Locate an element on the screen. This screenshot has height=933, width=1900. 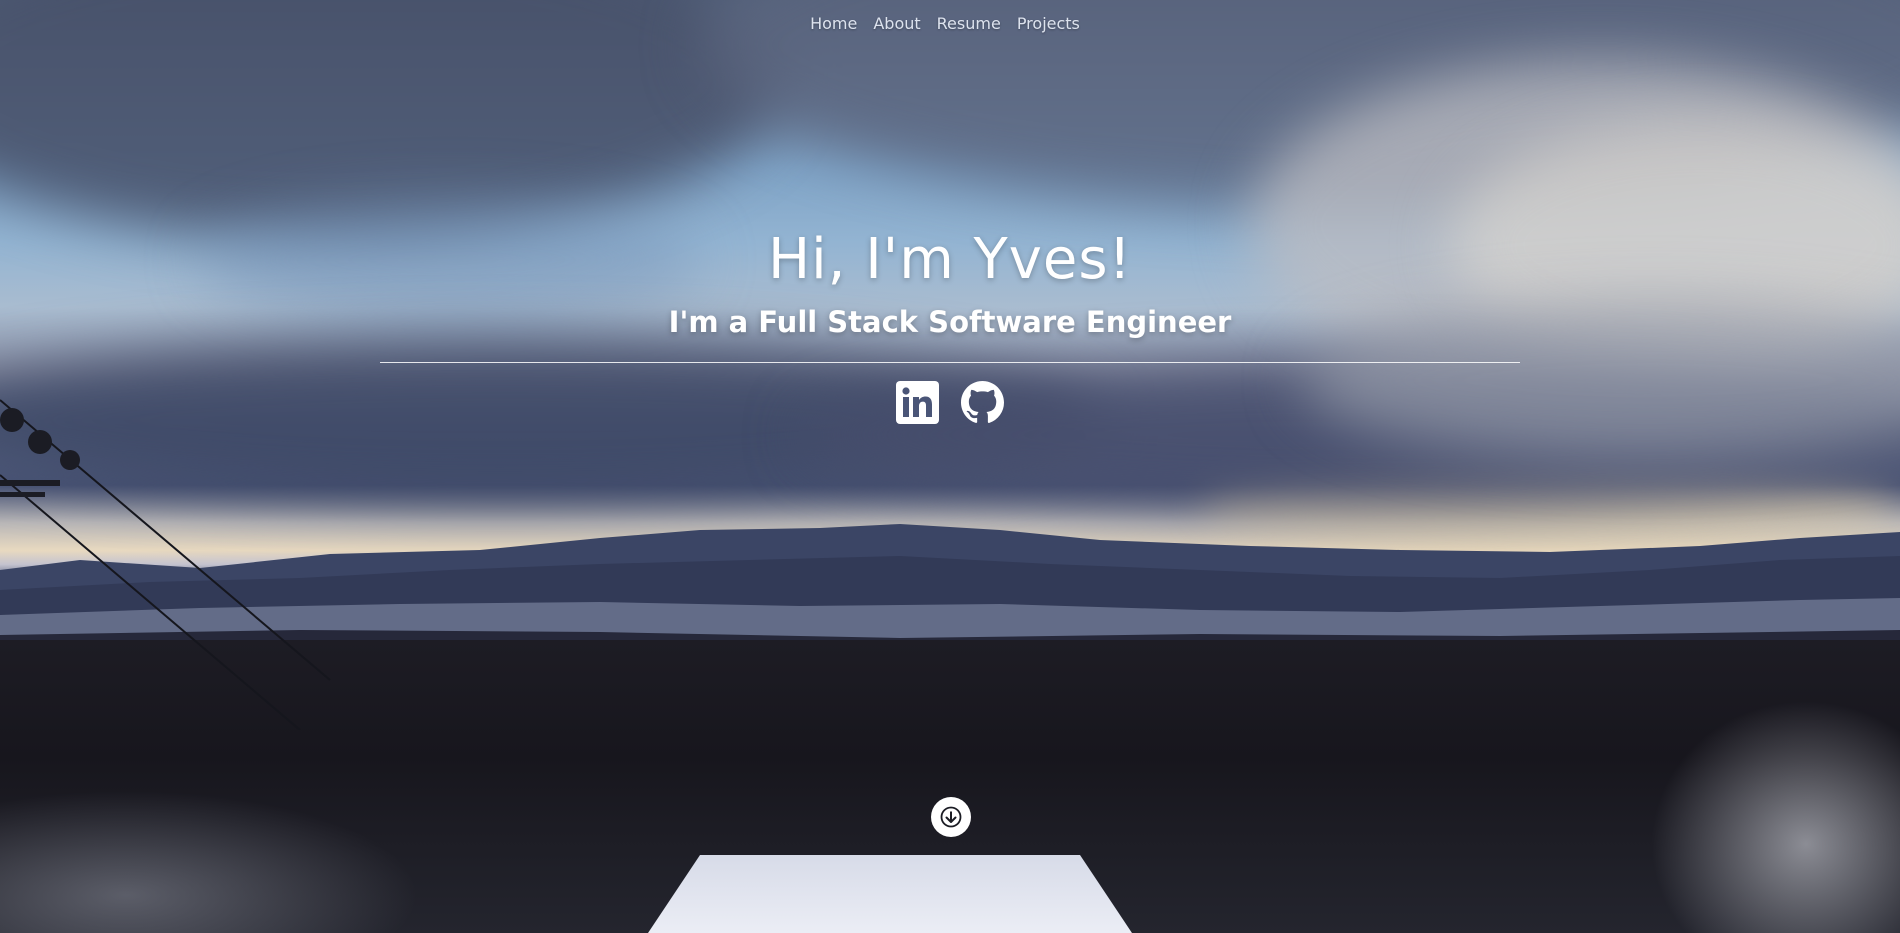
page-title: Hi, I'm Yves! is located at coordinates (950, 259).